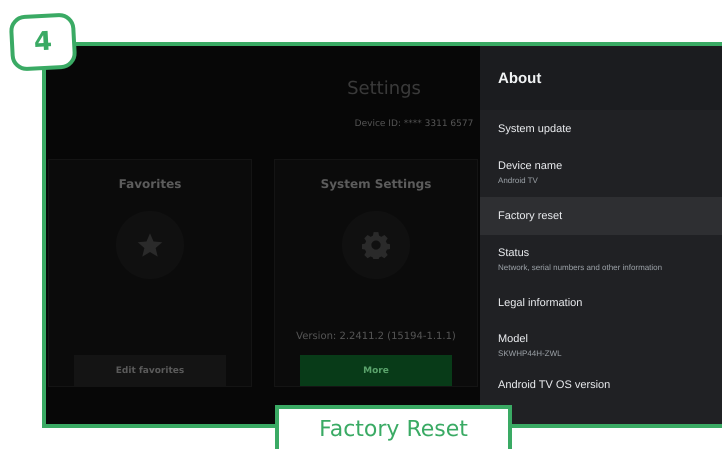  I want to click on menu-item-detail: SKWHP44H-ZWL, so click(530, 353).